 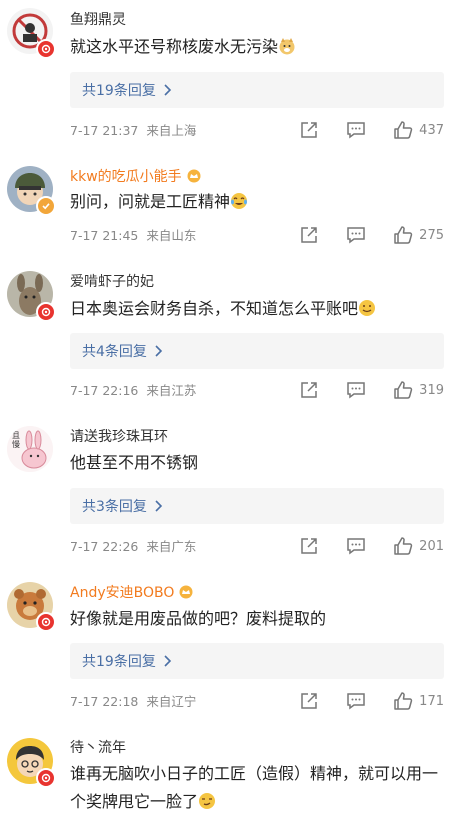 What do you see at coordinates (239, 205) in the screenshot?
I see `tears-of-joy-emoji-icon` at bounding box center [239, 205].